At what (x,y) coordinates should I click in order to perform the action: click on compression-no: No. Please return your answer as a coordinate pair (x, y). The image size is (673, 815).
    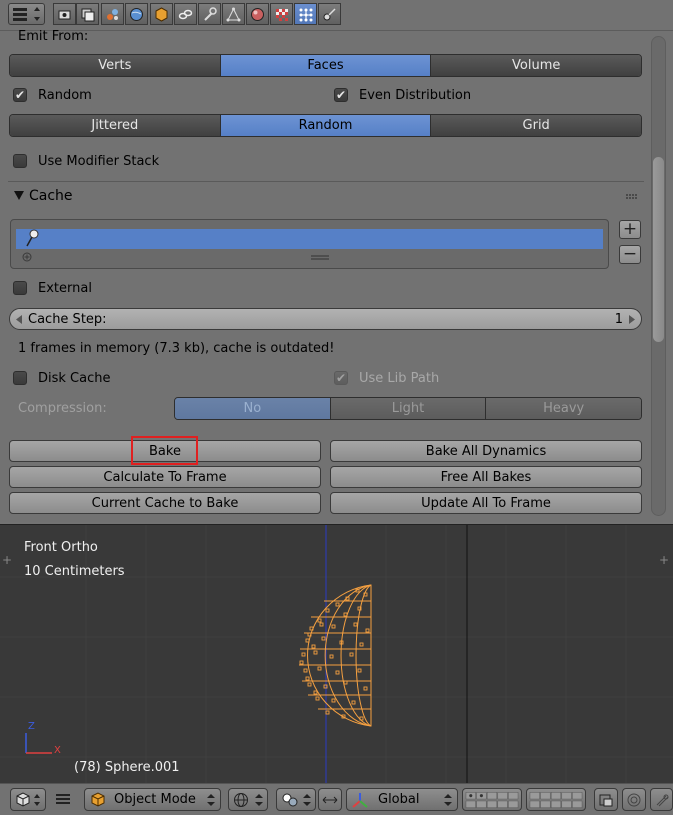
    Looking at the image, I should click on (253, 408).